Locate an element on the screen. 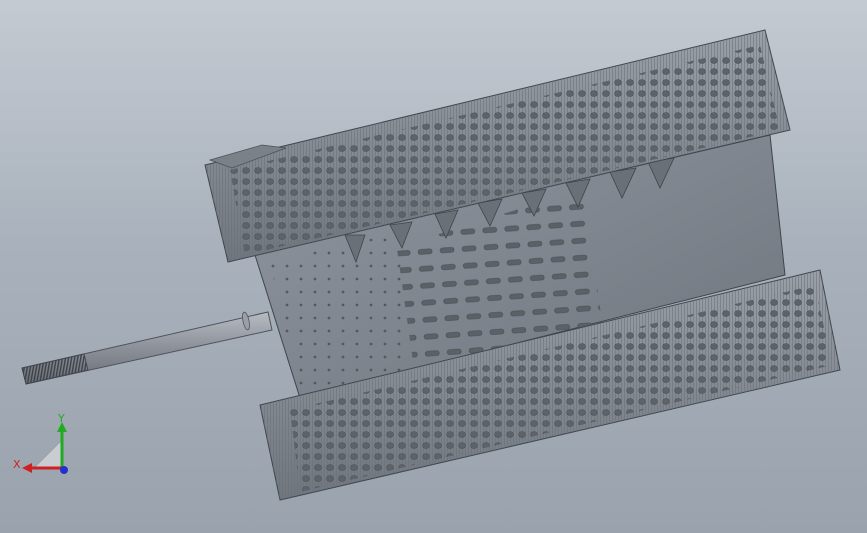 The width and height of the screenshot is (867, 533). x-axis-head is located at coordinates (27, 468).